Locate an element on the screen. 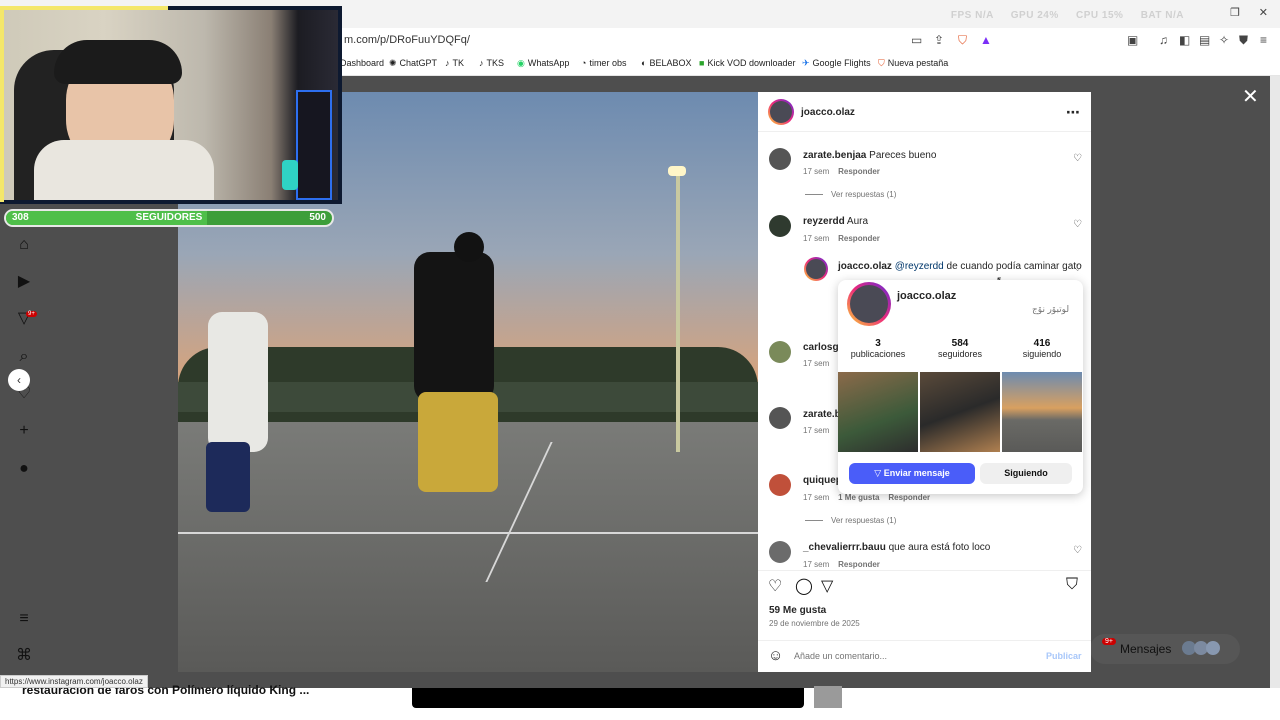 This screenshot has width=1280, height=720. share-icon: ⇪ is located at coordinates (939, 40).